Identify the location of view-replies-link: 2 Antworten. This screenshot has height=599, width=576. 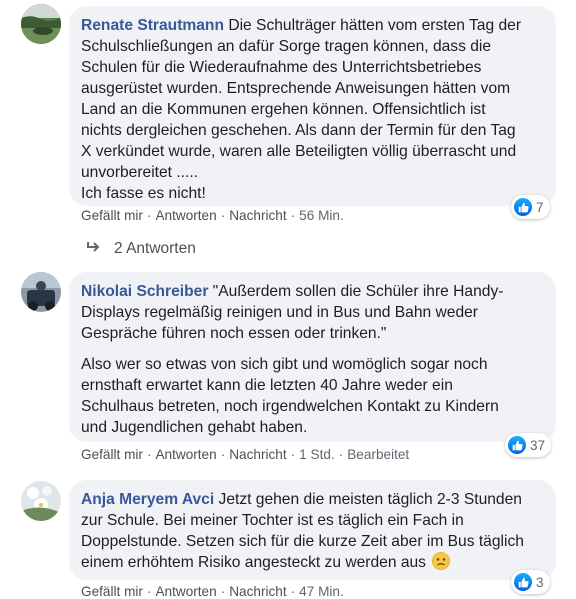
(141, 249).